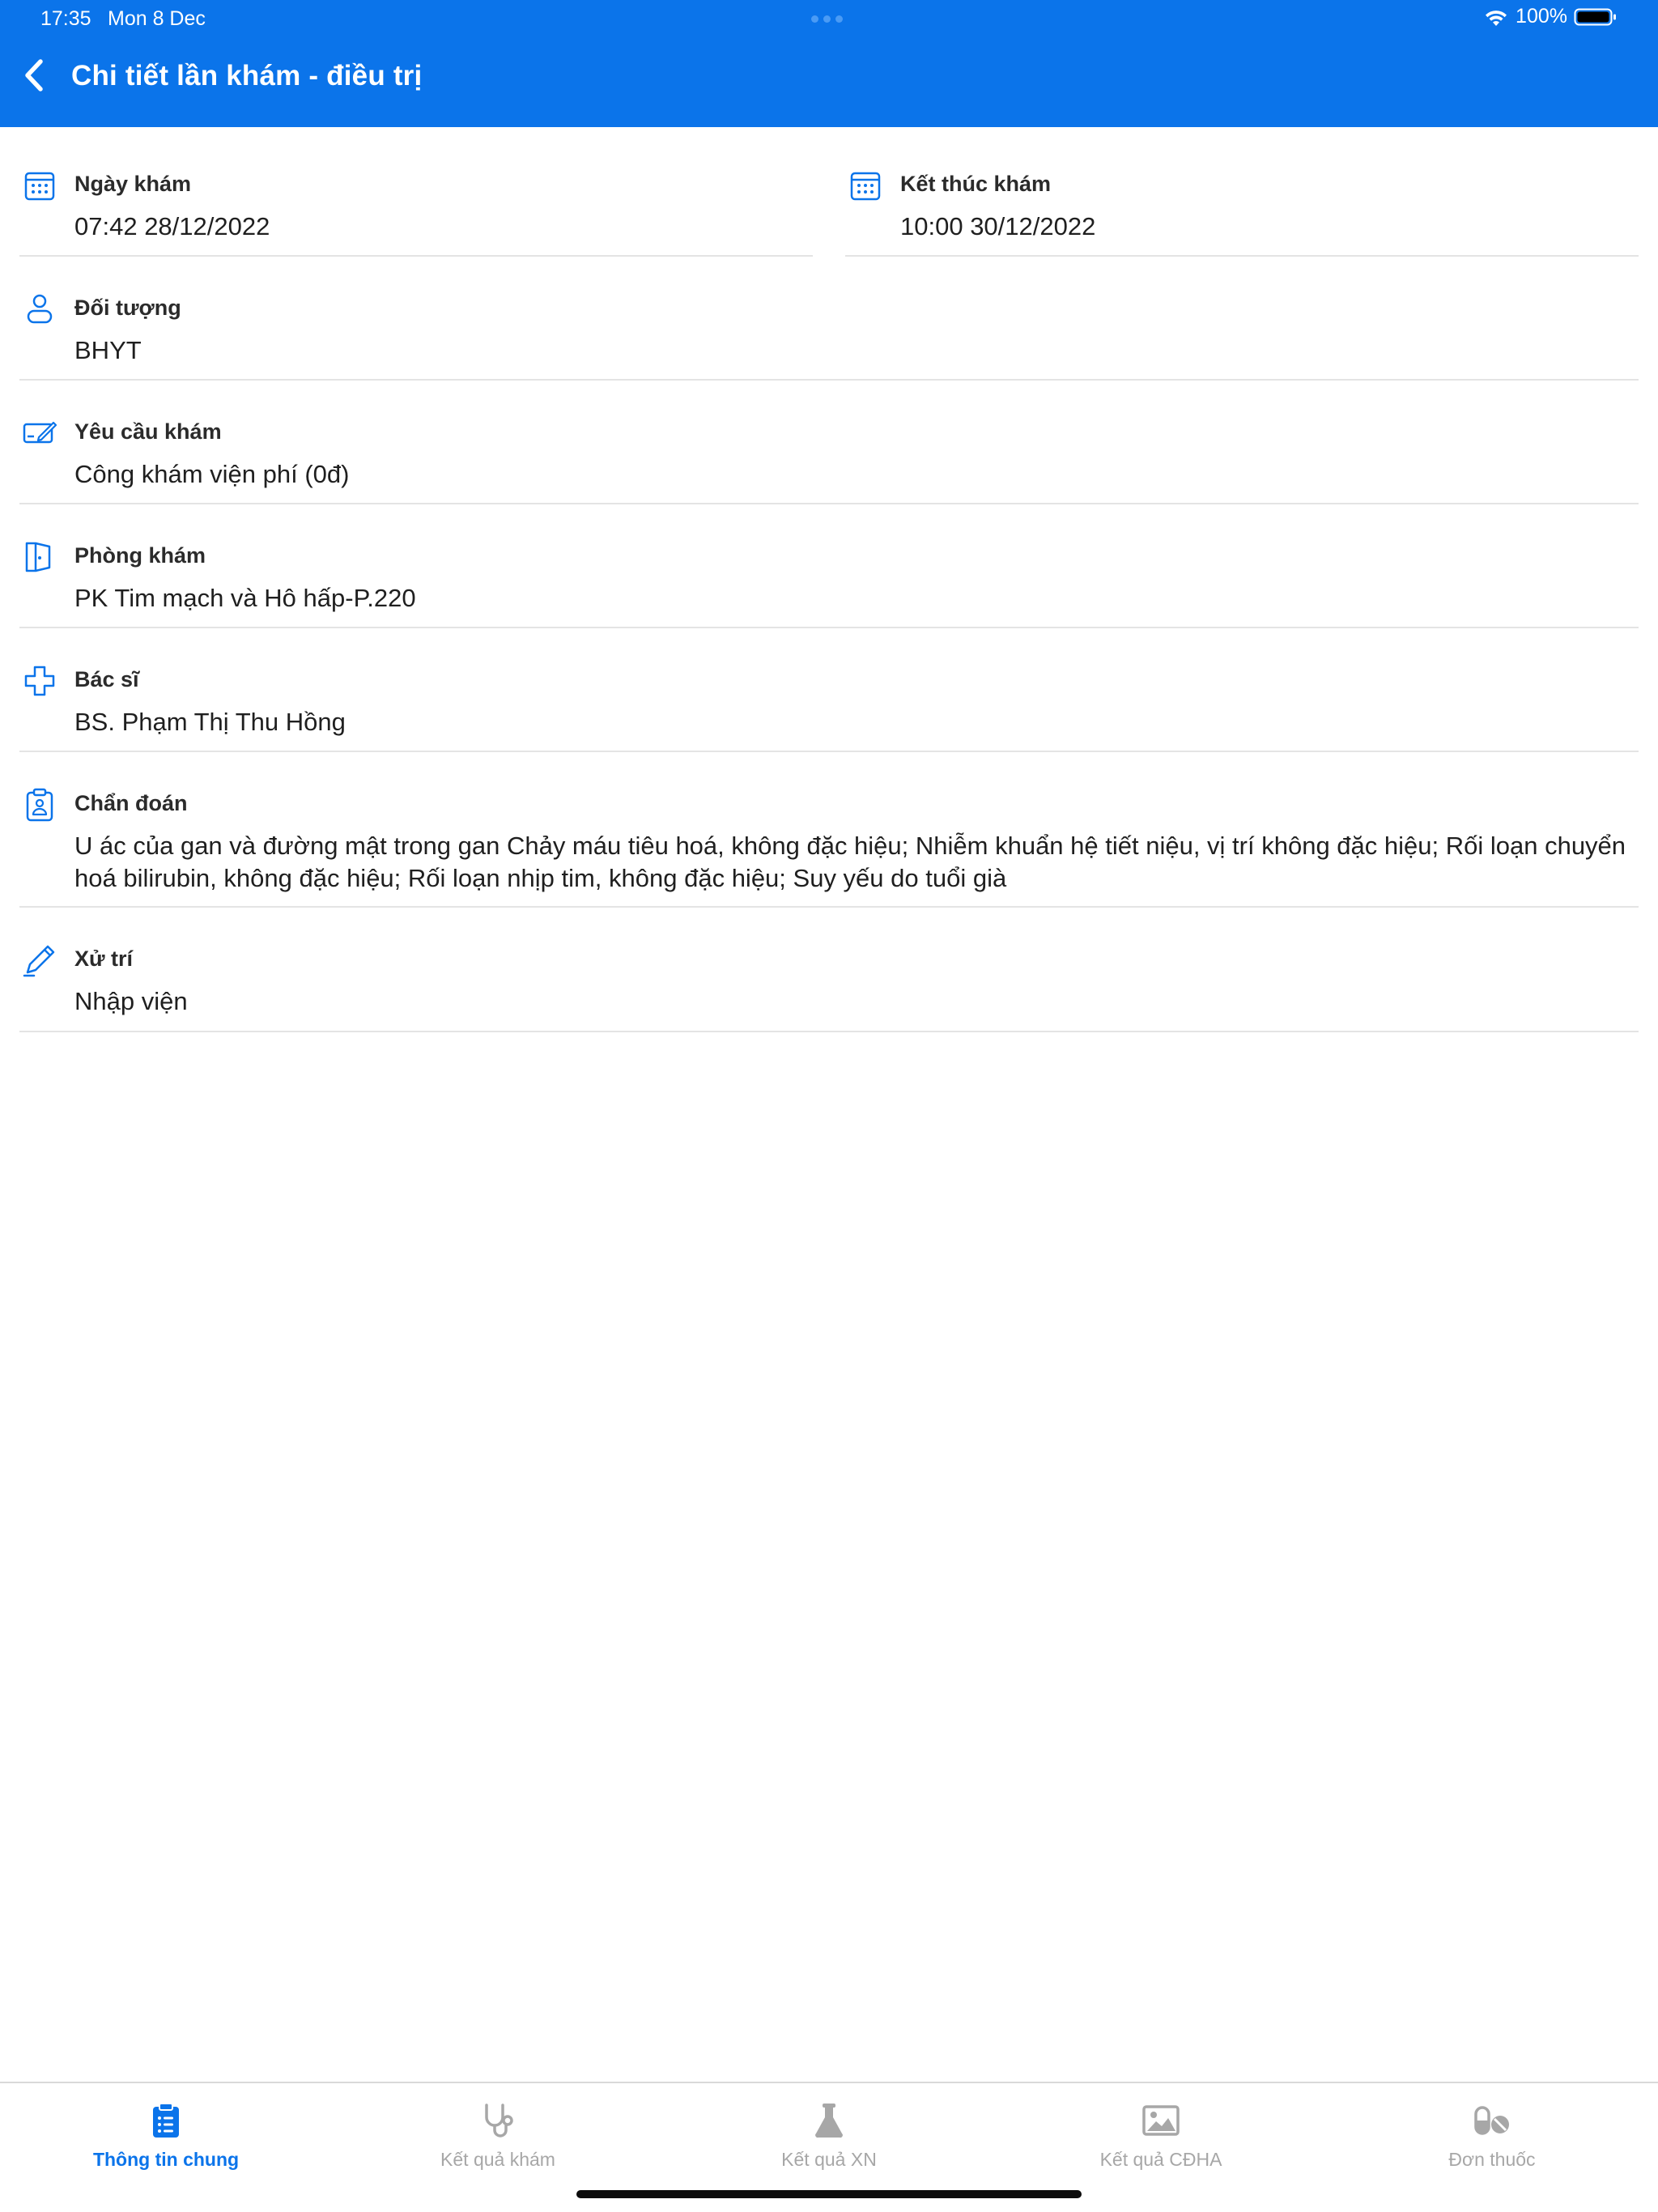 This screenshot has width=1658, height=2212. What do you see at coordinates (1496, 18) in the screenshot?
I see `wifi-icon` at bounding box center [1496, 18].